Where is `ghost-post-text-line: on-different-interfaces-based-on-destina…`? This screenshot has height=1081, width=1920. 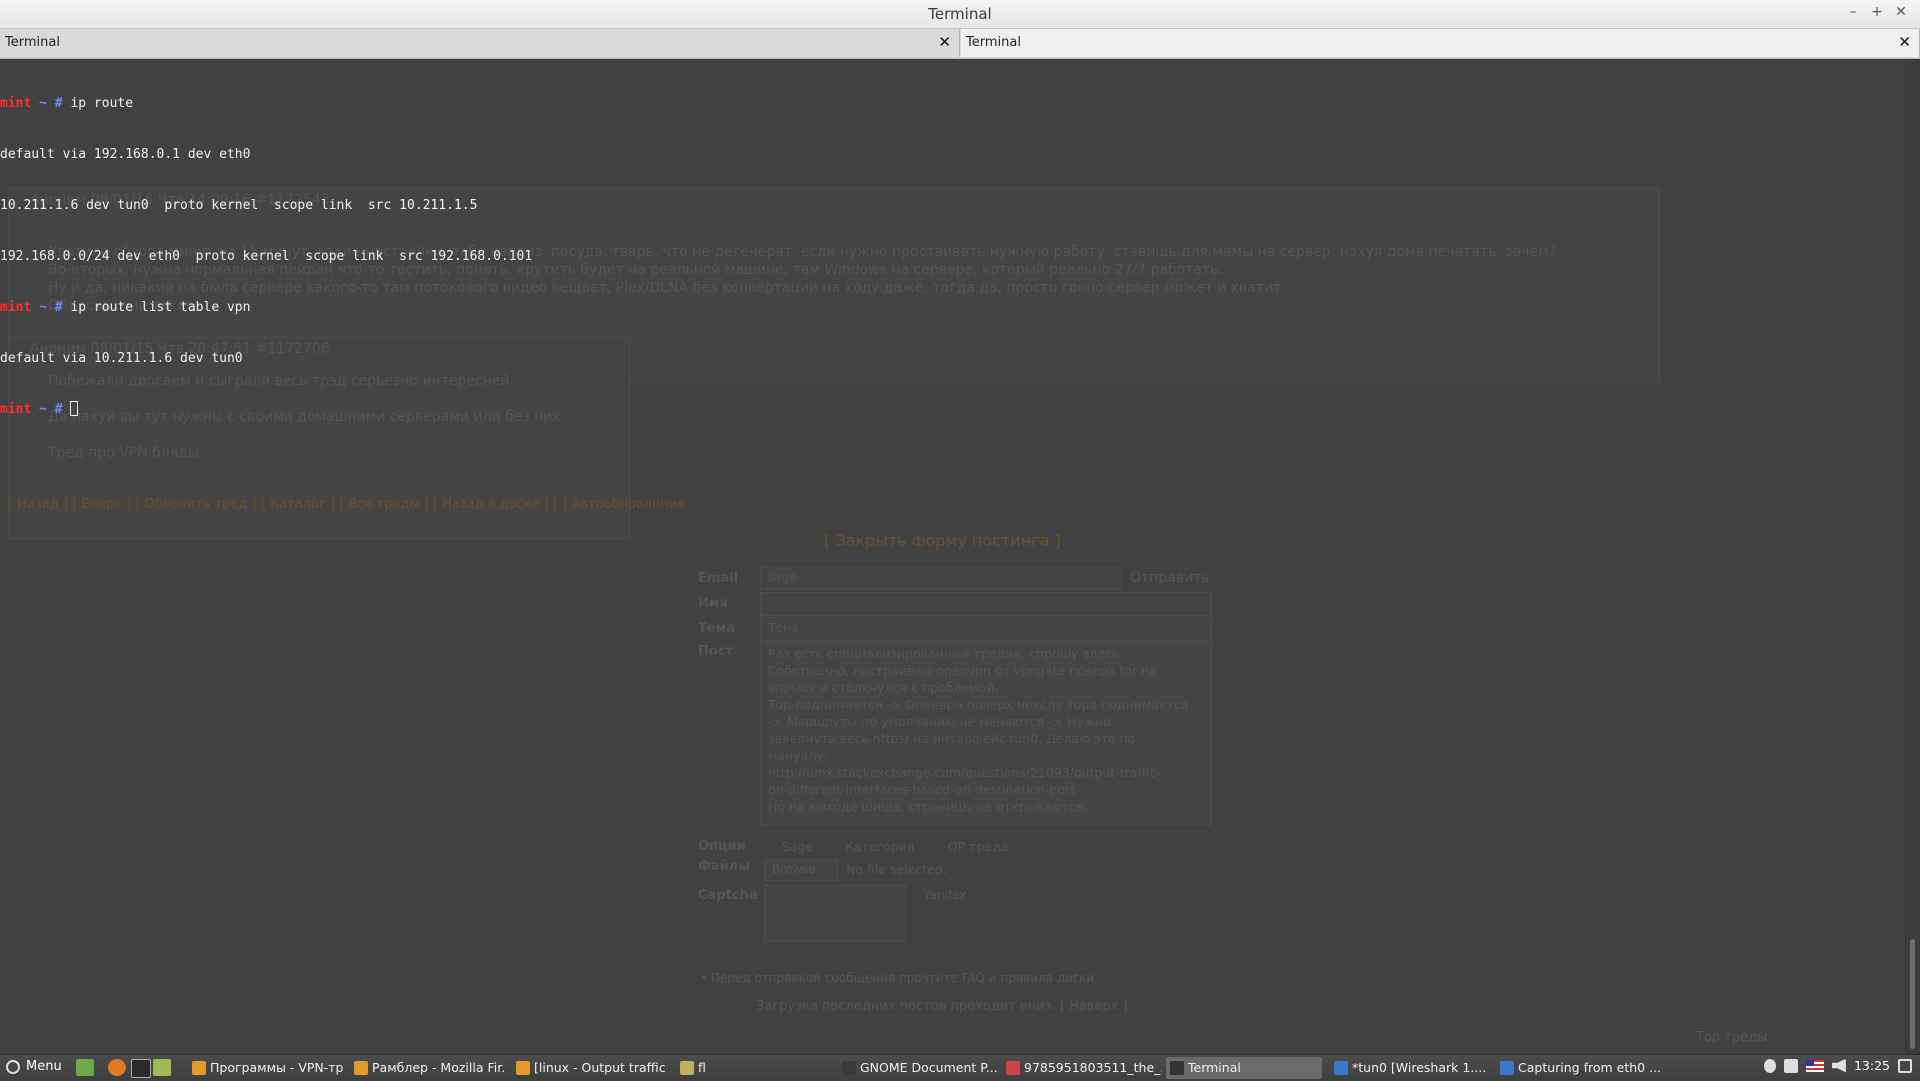
ghost-post-text-line: on-different-interfaces-based-on-destina… is located at coordinates (922, 789).